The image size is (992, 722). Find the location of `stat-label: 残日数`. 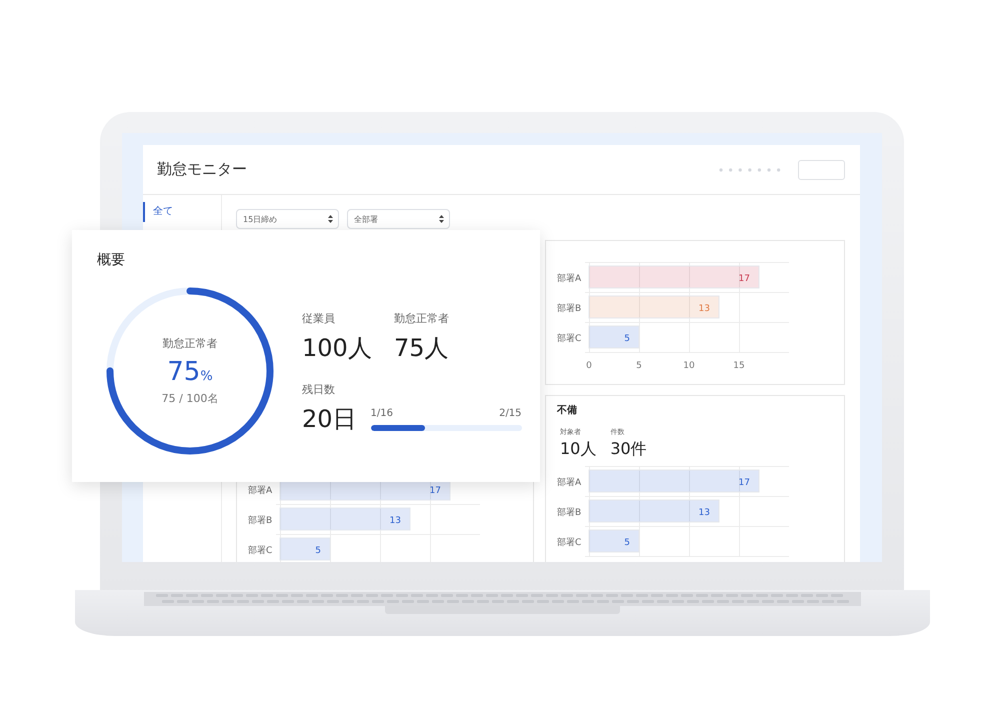

stat-label: 残日数 is located at coordinates (319, 389).